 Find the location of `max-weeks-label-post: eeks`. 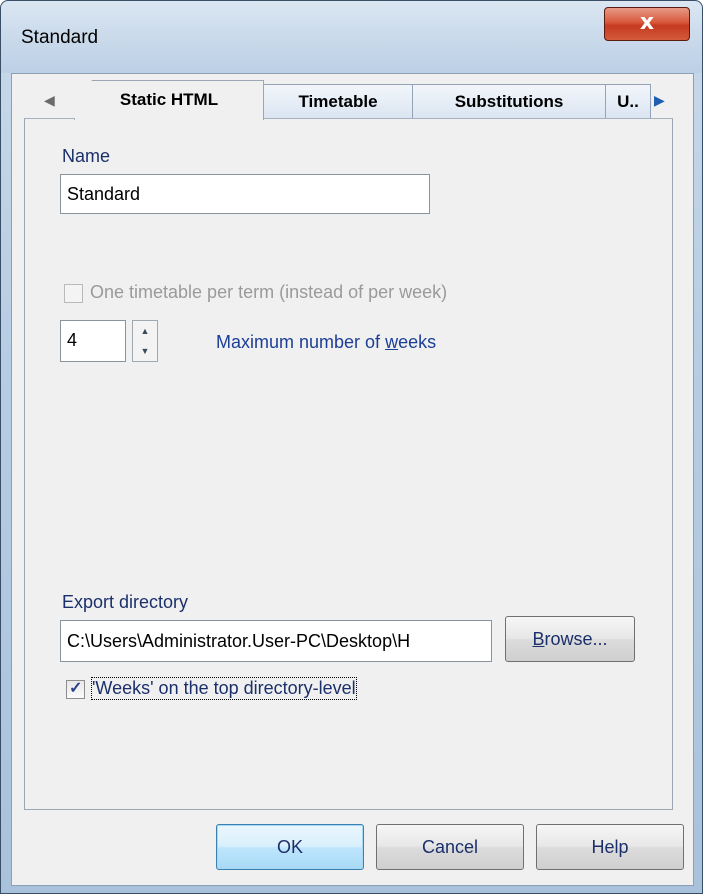

max-weeks-label-post: eeks is located at coordinates (417, 342).